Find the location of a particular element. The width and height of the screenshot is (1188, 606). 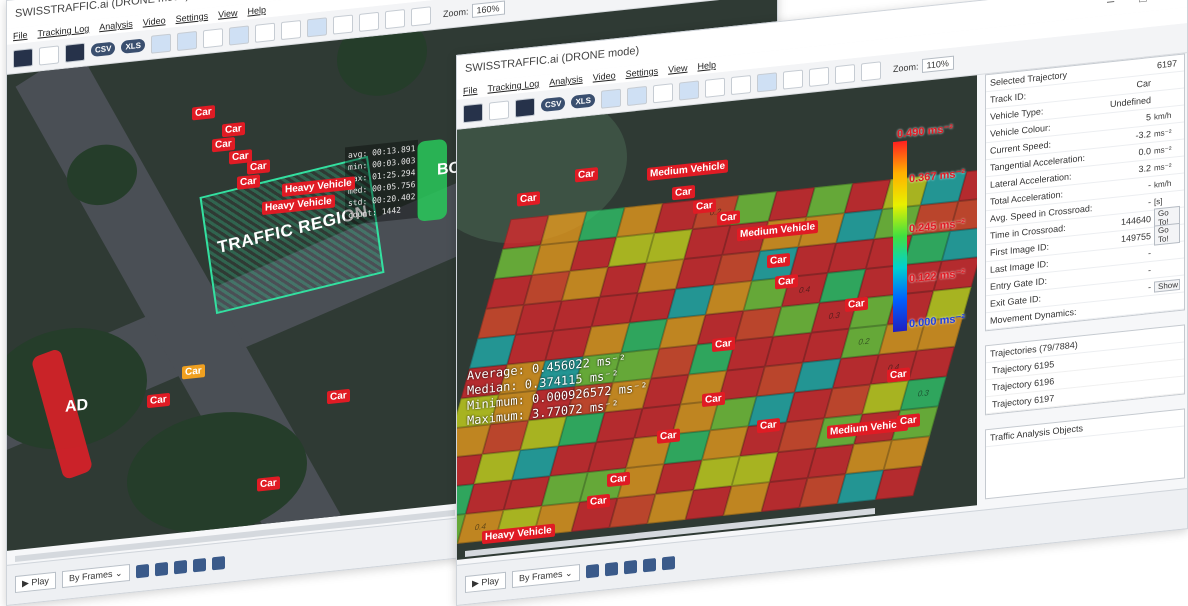

minimize-icon: – is located at coordinates (1110, 4).